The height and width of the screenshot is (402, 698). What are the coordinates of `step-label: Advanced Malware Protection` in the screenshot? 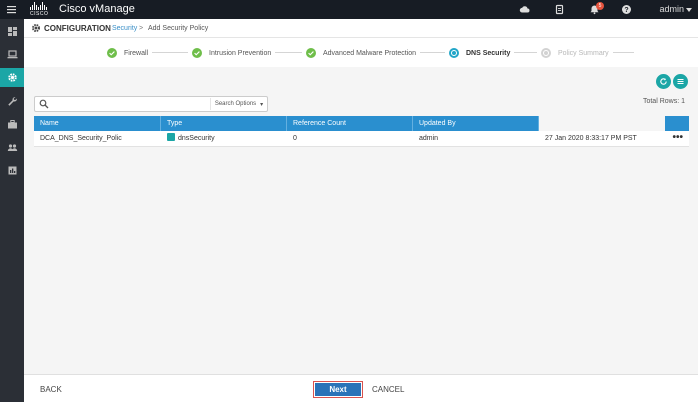 It's located at (369, 53).